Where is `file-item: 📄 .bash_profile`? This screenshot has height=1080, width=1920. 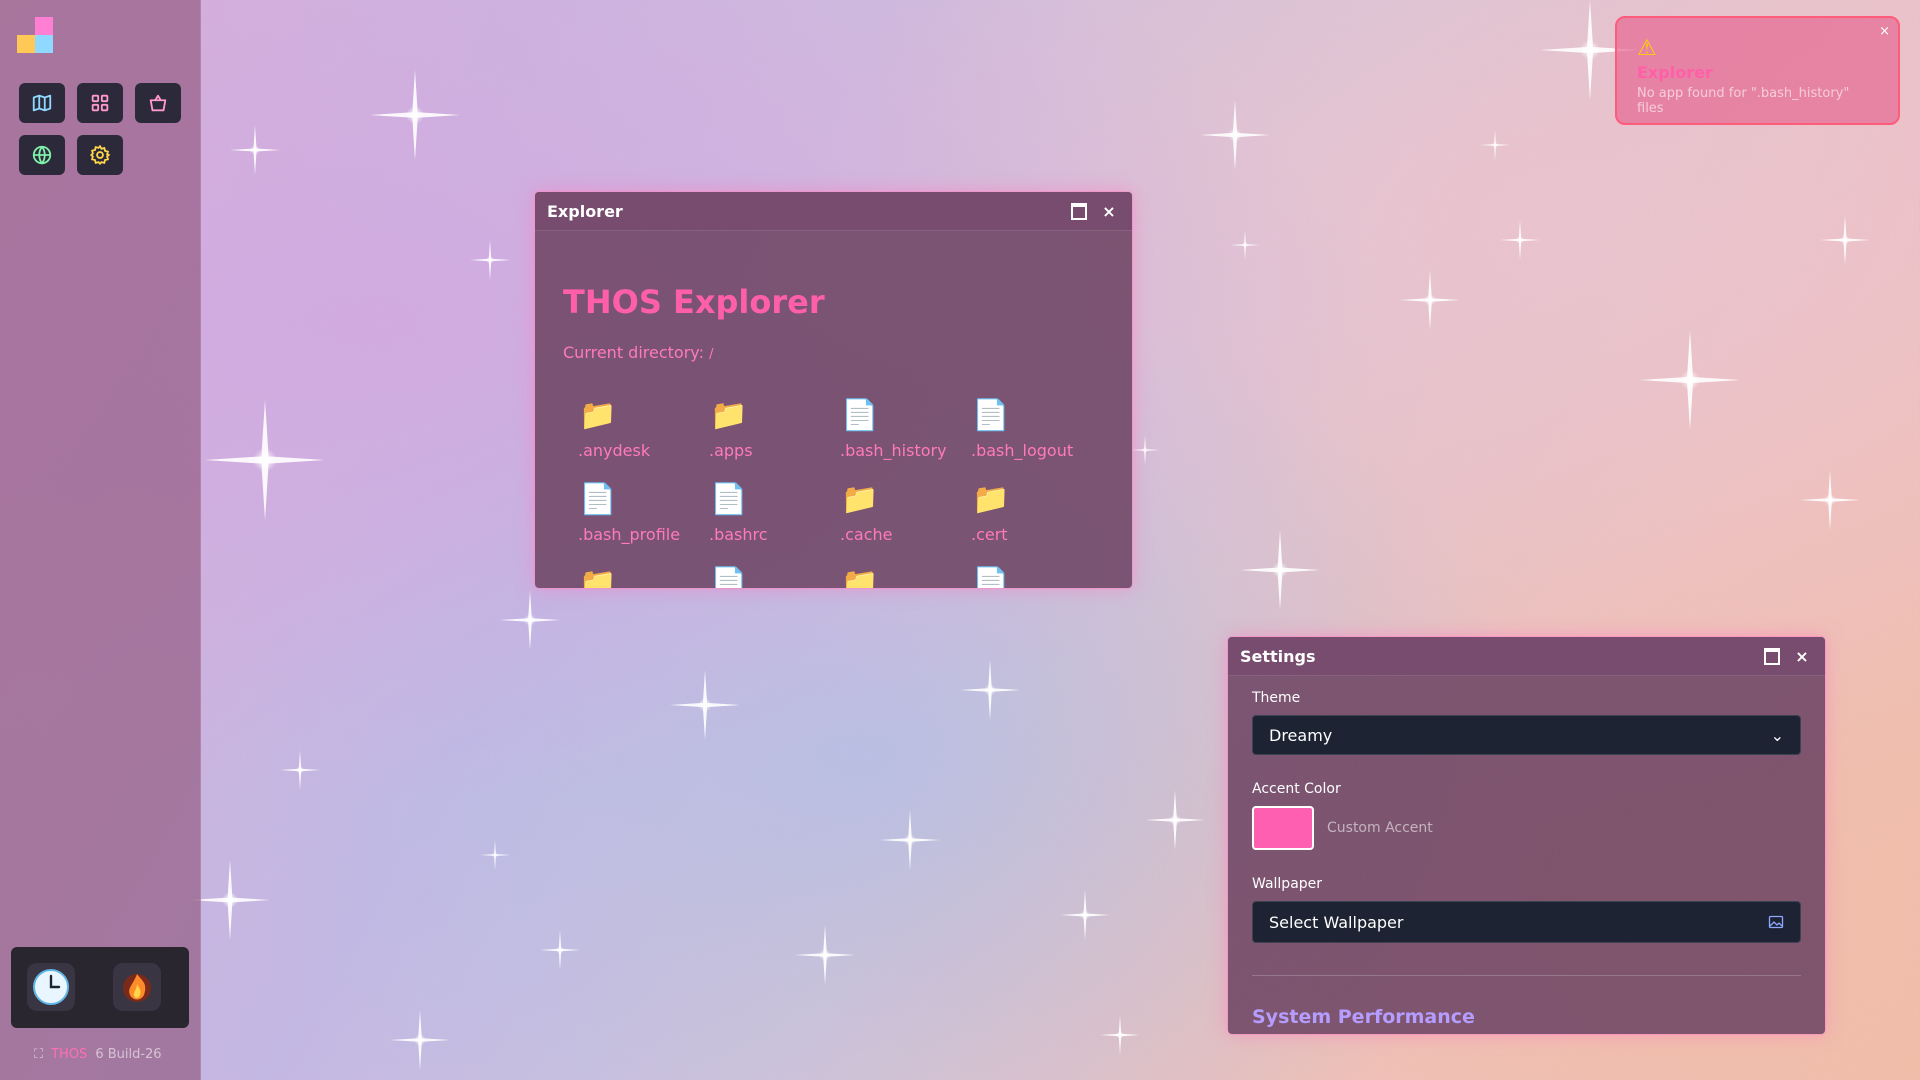 file-item: 📄 .bash_profile is located at coordinates (628, 515).